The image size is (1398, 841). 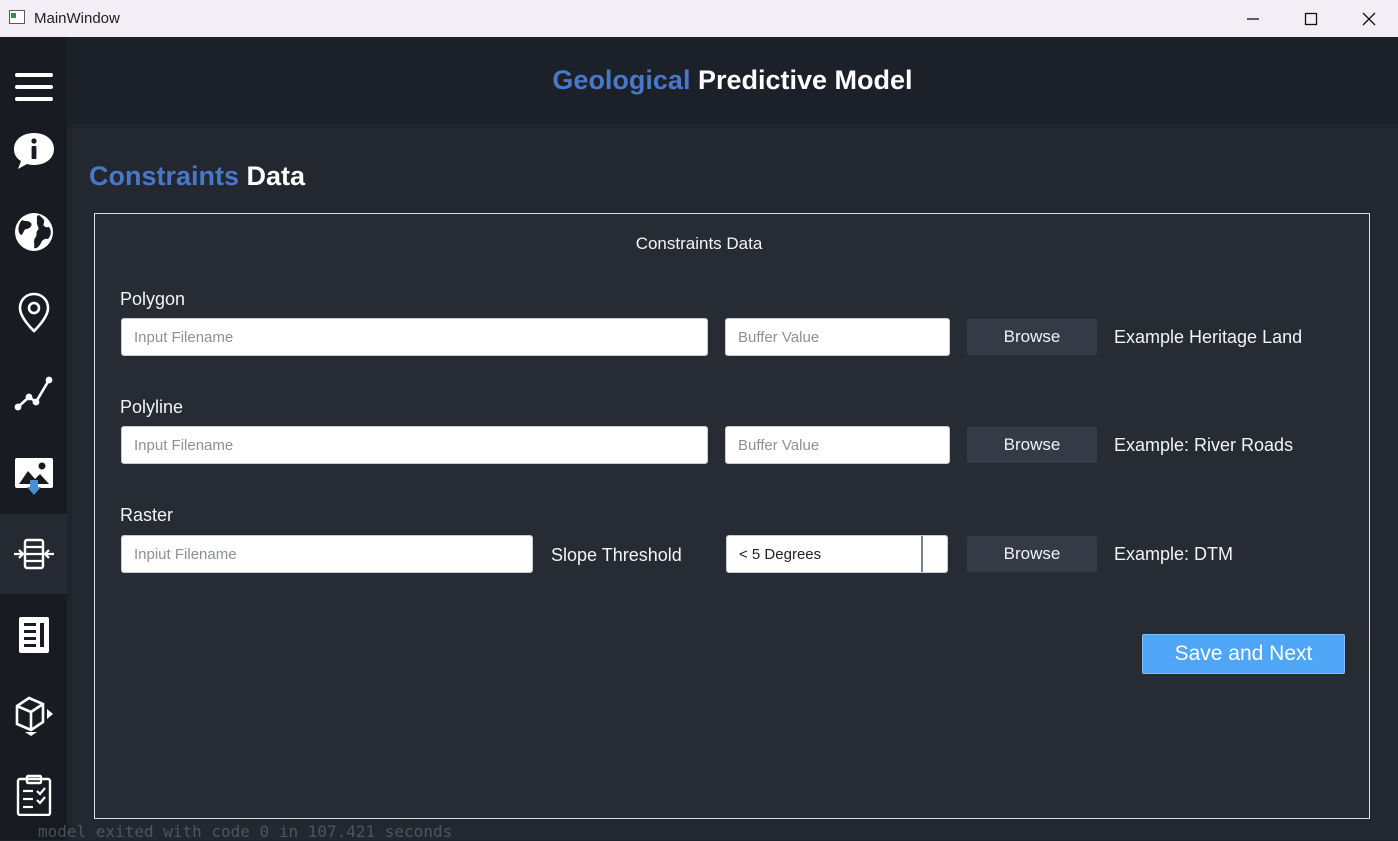 I want to click on layers-compress-icon, so click(x=33, y=554).